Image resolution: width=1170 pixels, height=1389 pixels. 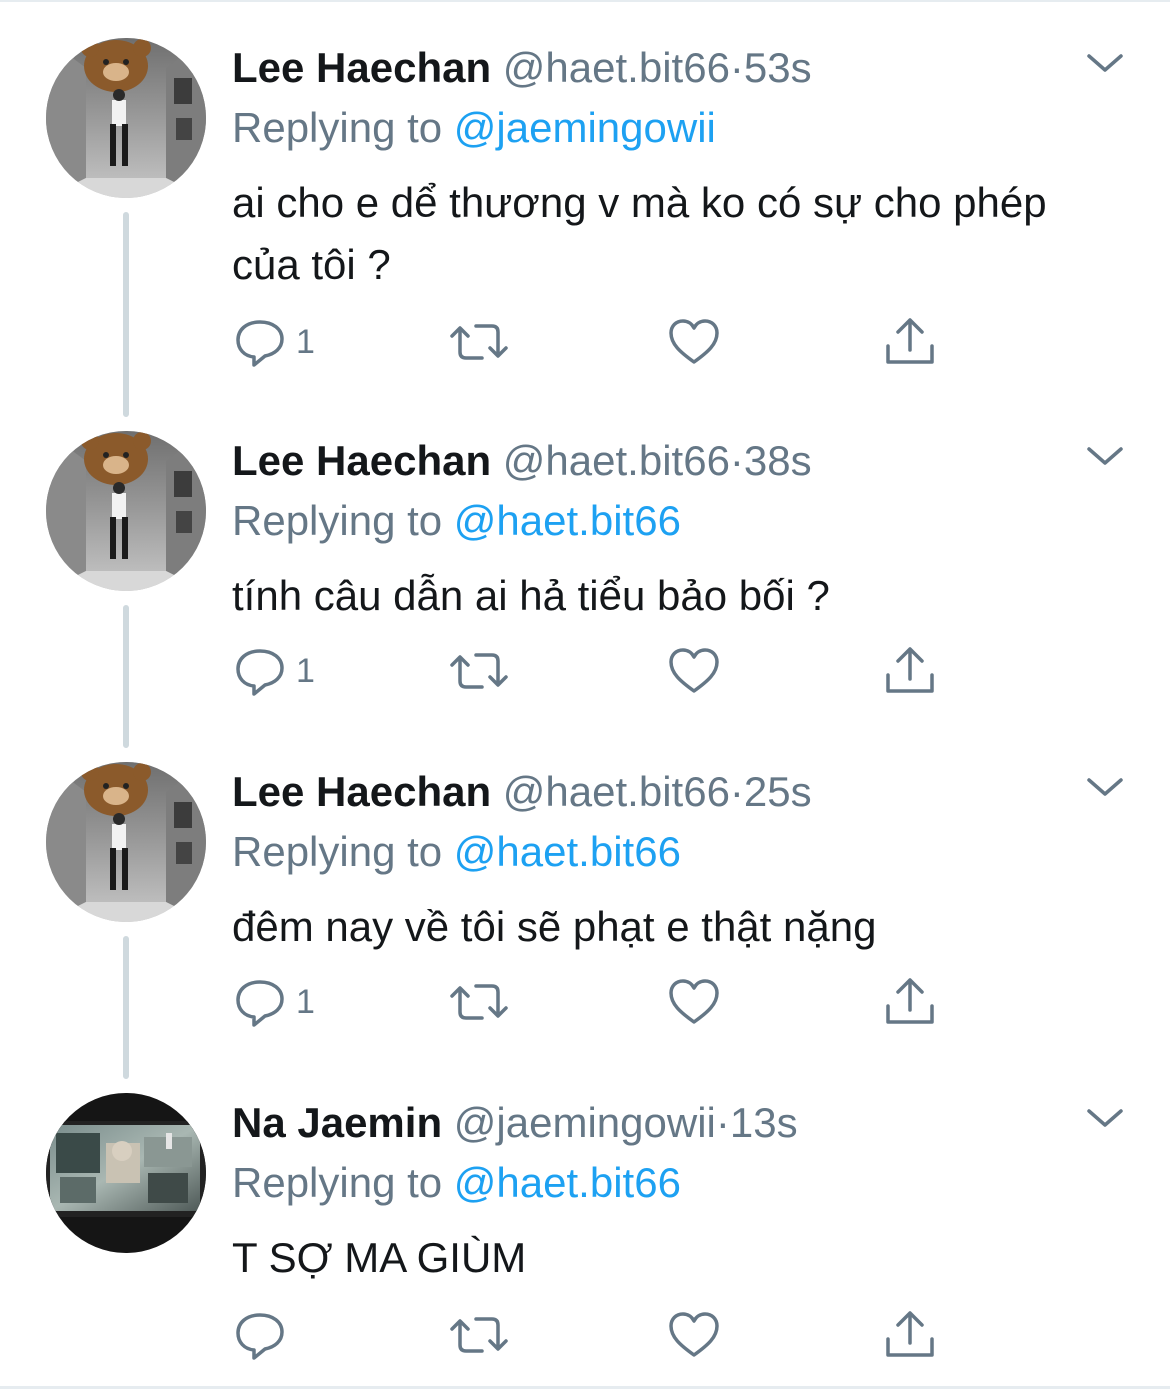 I want to click on replying-to: Replying to @jaemingowii, so click(x=657, y=128).